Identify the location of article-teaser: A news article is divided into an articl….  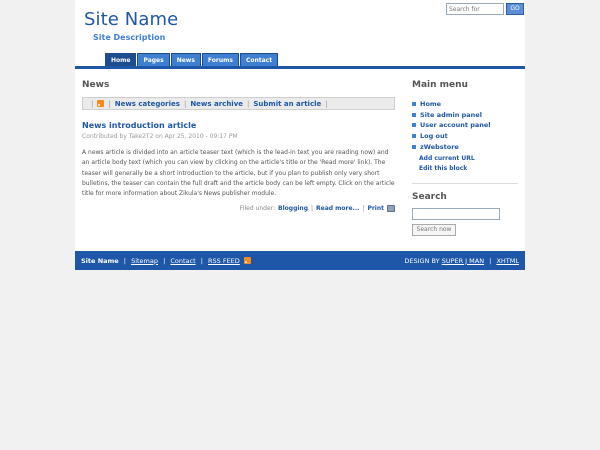
(238, 173).